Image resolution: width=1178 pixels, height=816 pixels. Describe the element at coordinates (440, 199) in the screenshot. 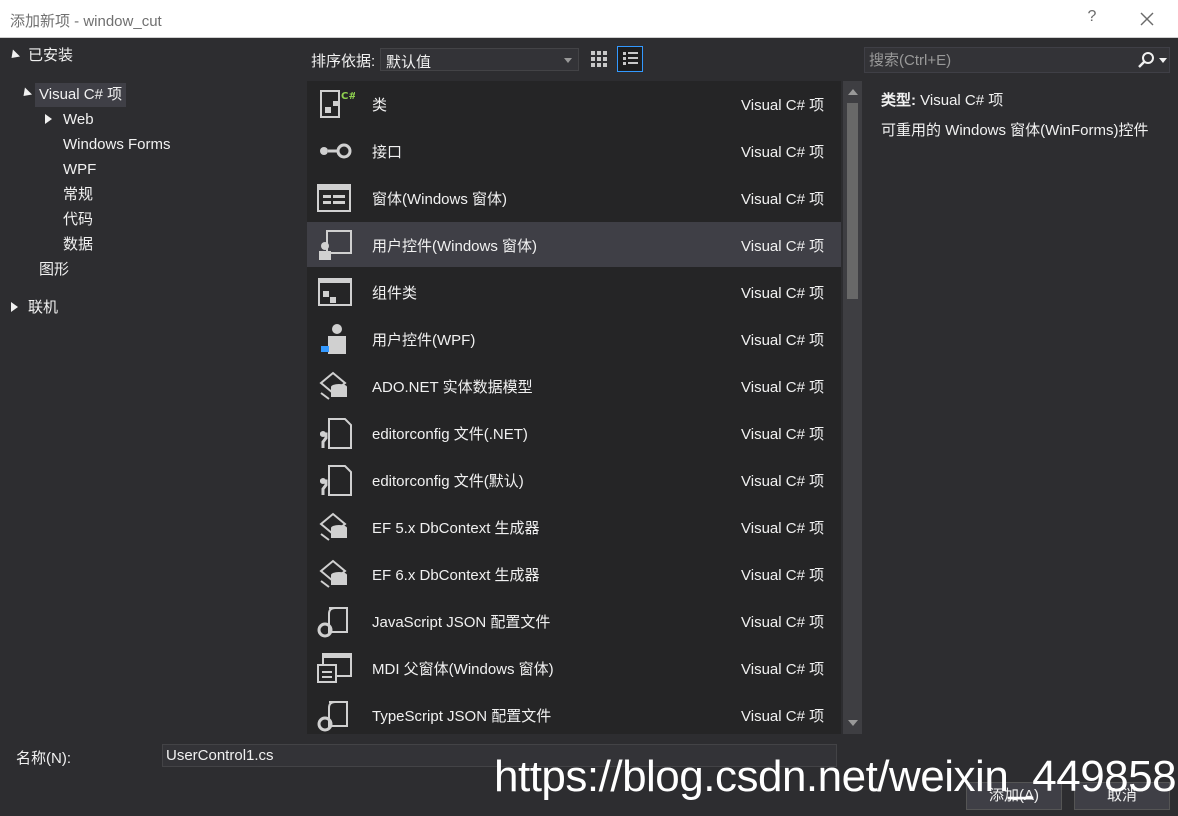

I see `template-item-name: 窗体(Windows 窗体)` at that location.